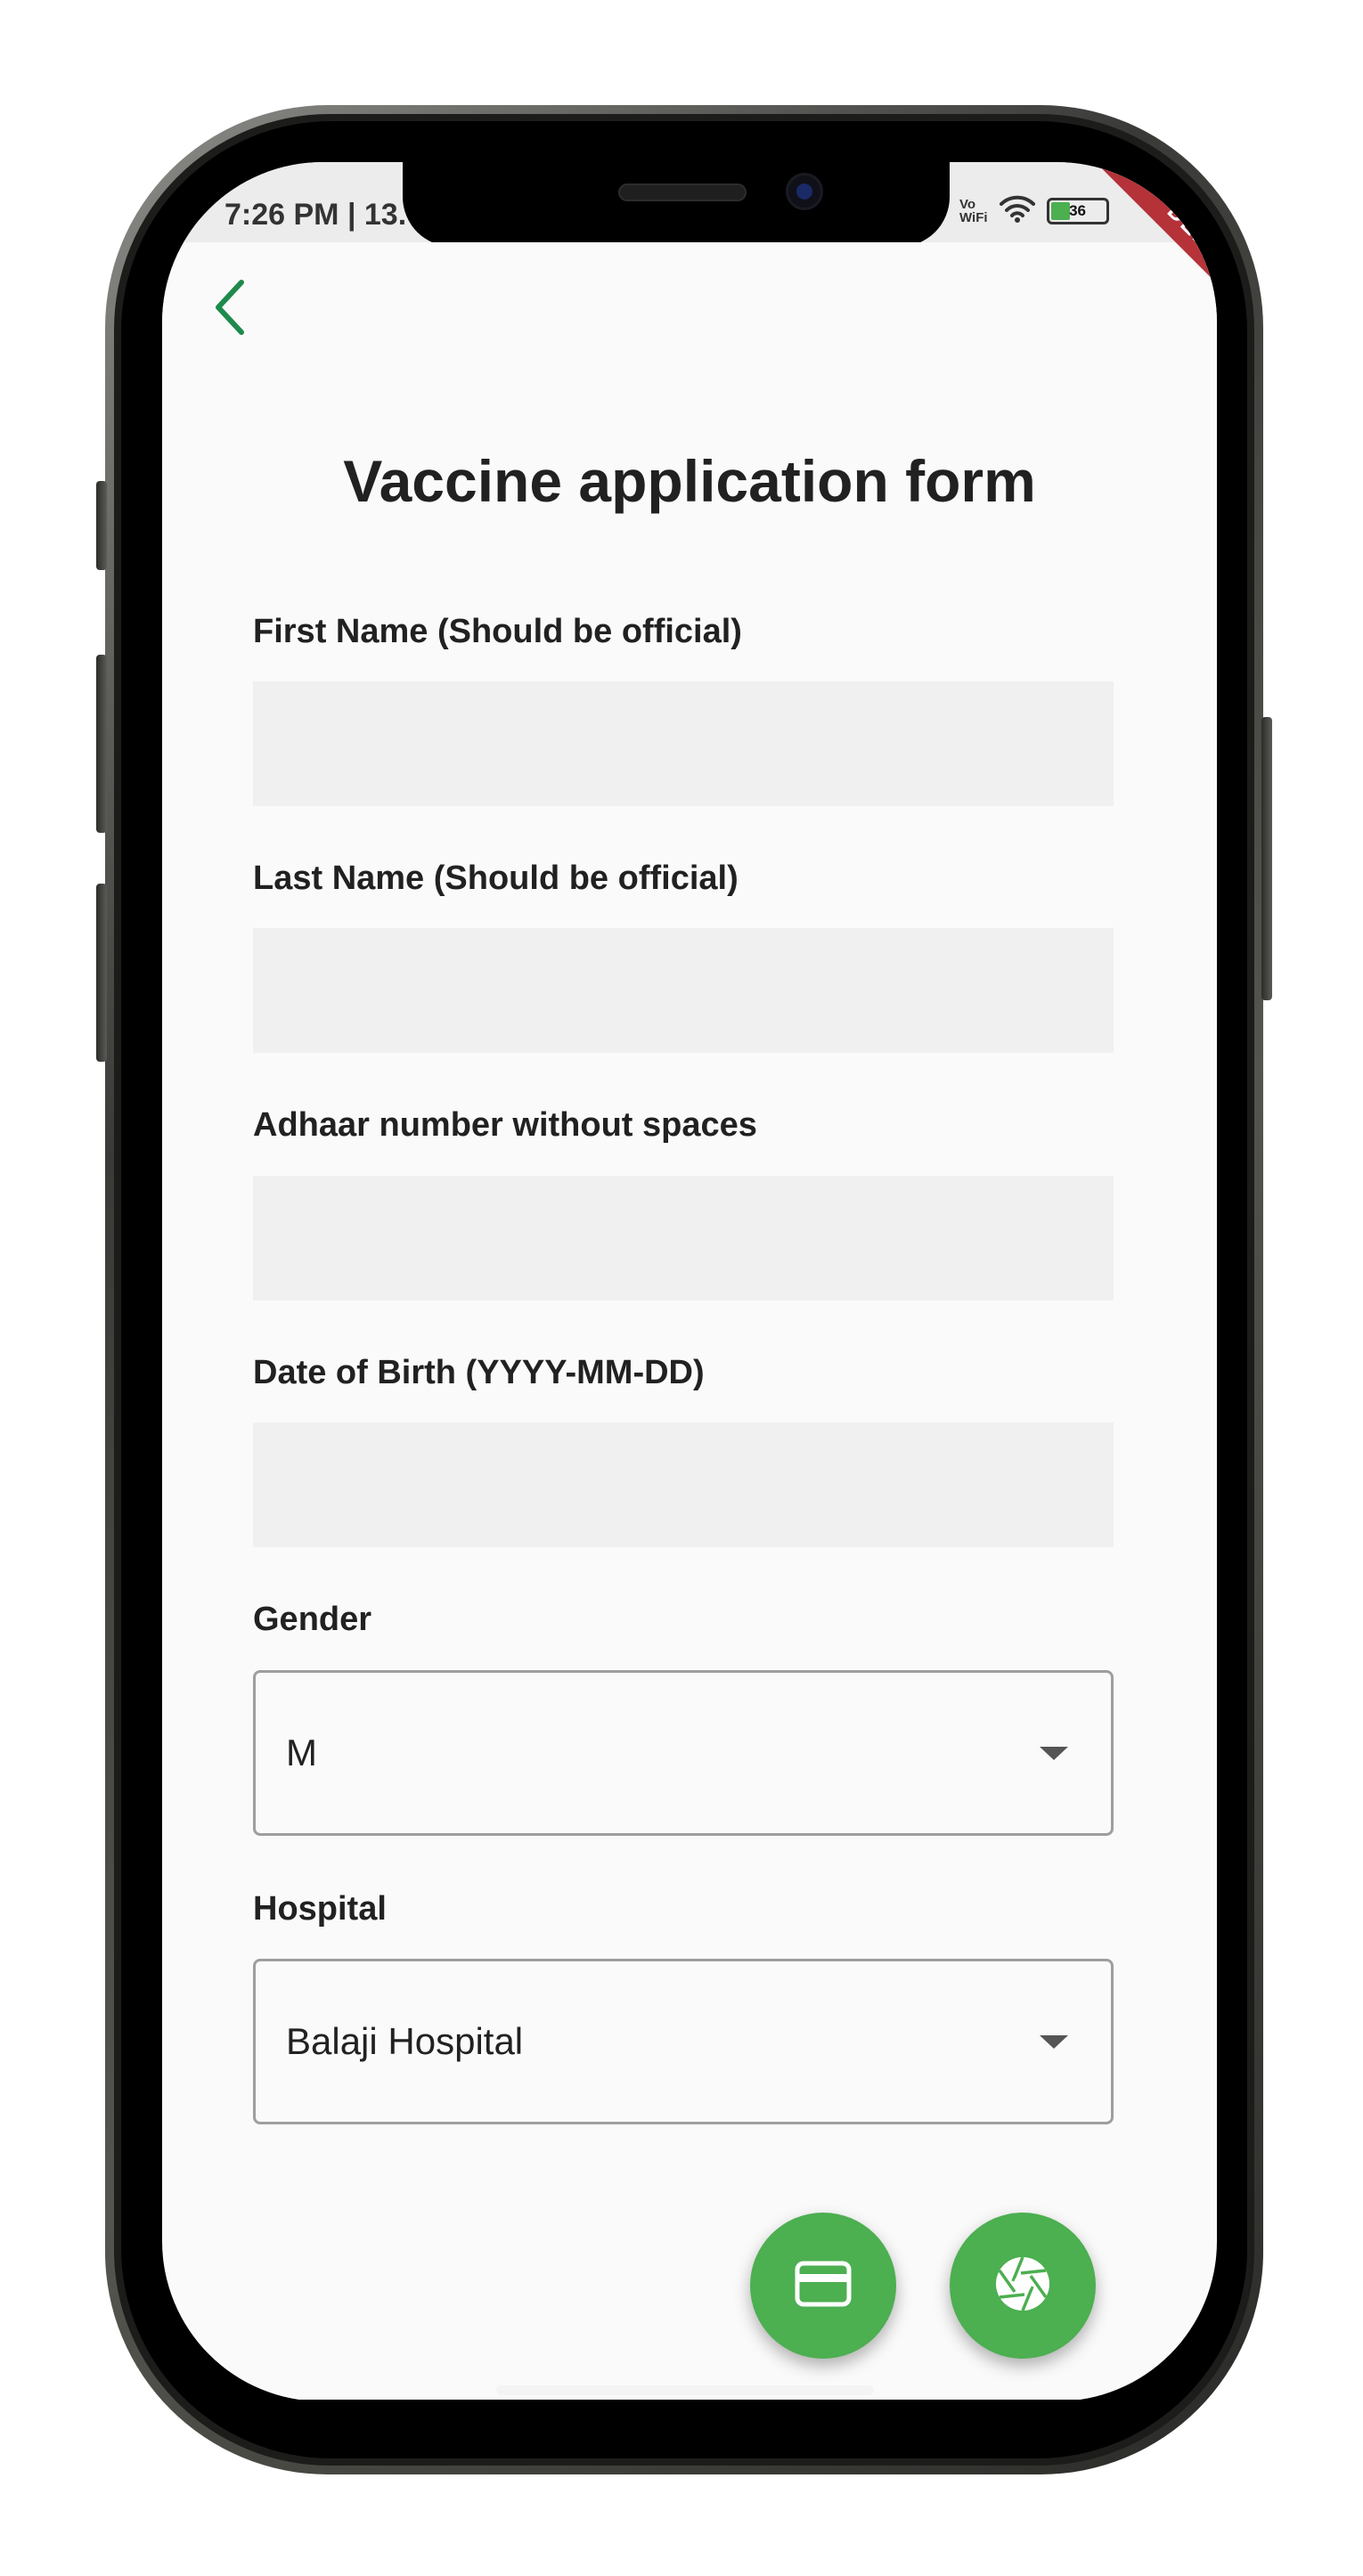  I want to click on card-button, so click(823, 2286).